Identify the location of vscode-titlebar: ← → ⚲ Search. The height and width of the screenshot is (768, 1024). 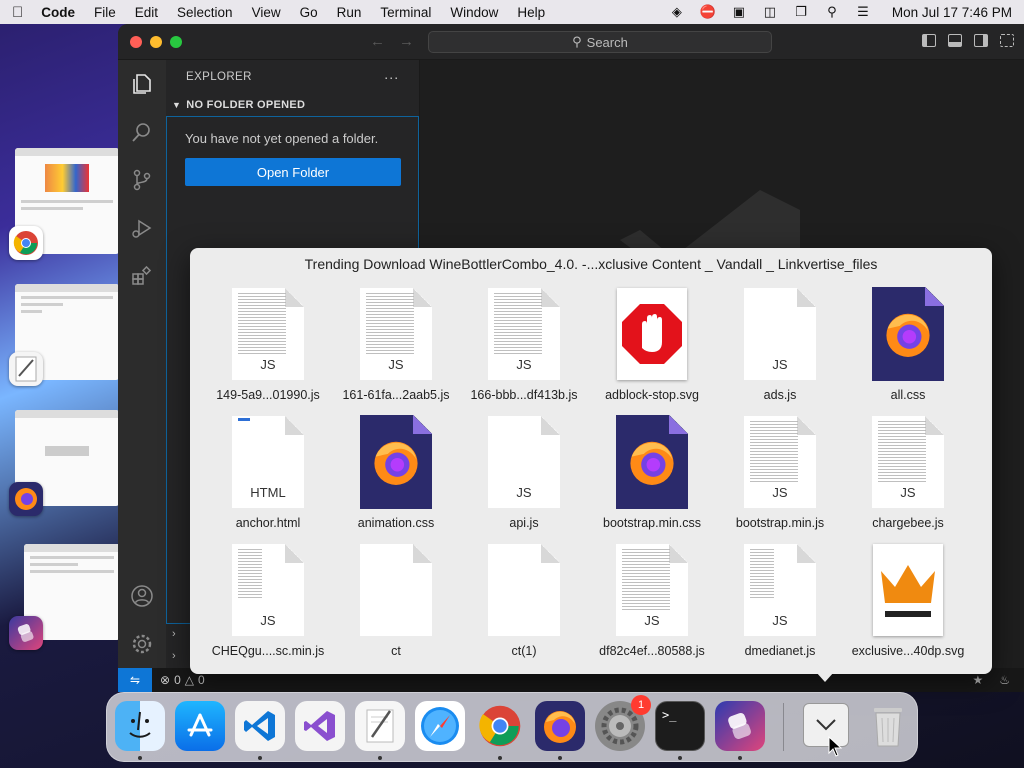
(571, 42).